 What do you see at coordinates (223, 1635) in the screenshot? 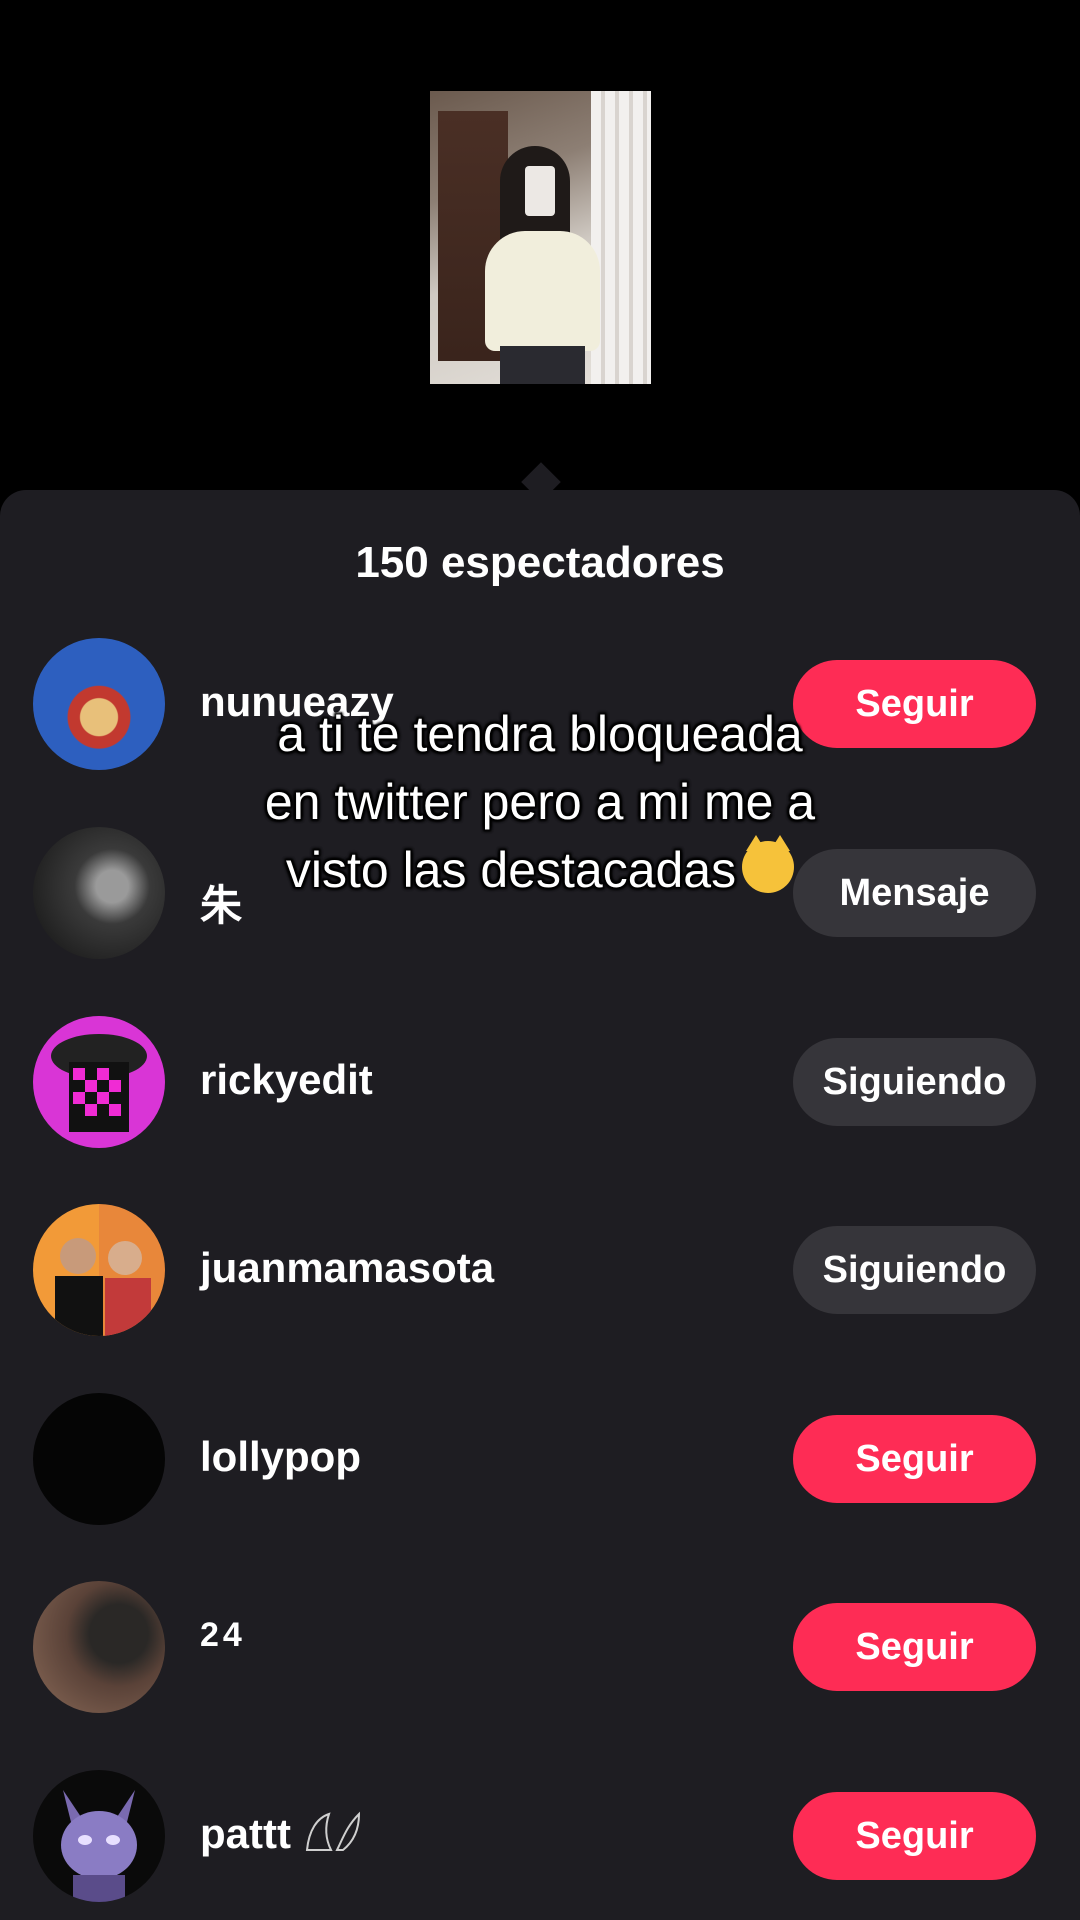
I see `viewer-username: 24` at bounding box center [223, 1635].